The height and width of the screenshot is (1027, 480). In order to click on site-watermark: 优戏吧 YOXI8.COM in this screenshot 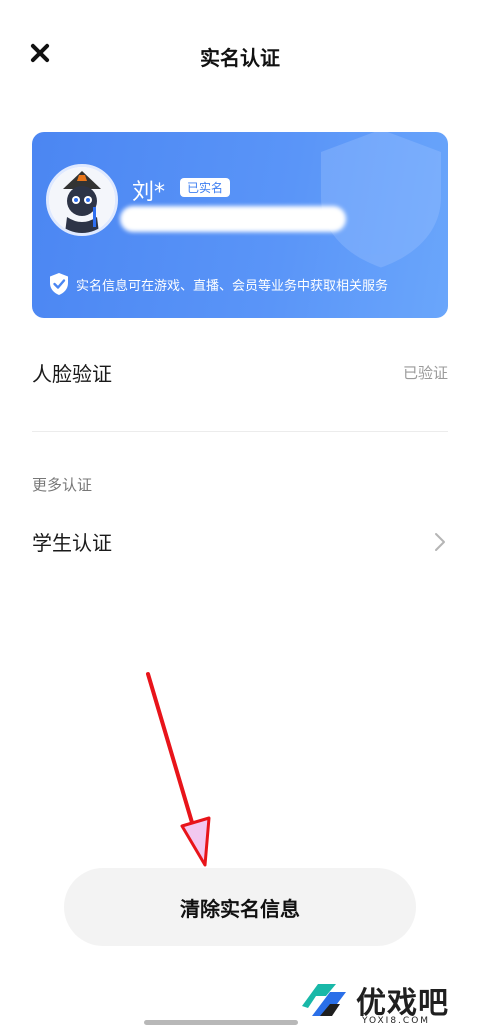, I will do `click(388, 1001)`.